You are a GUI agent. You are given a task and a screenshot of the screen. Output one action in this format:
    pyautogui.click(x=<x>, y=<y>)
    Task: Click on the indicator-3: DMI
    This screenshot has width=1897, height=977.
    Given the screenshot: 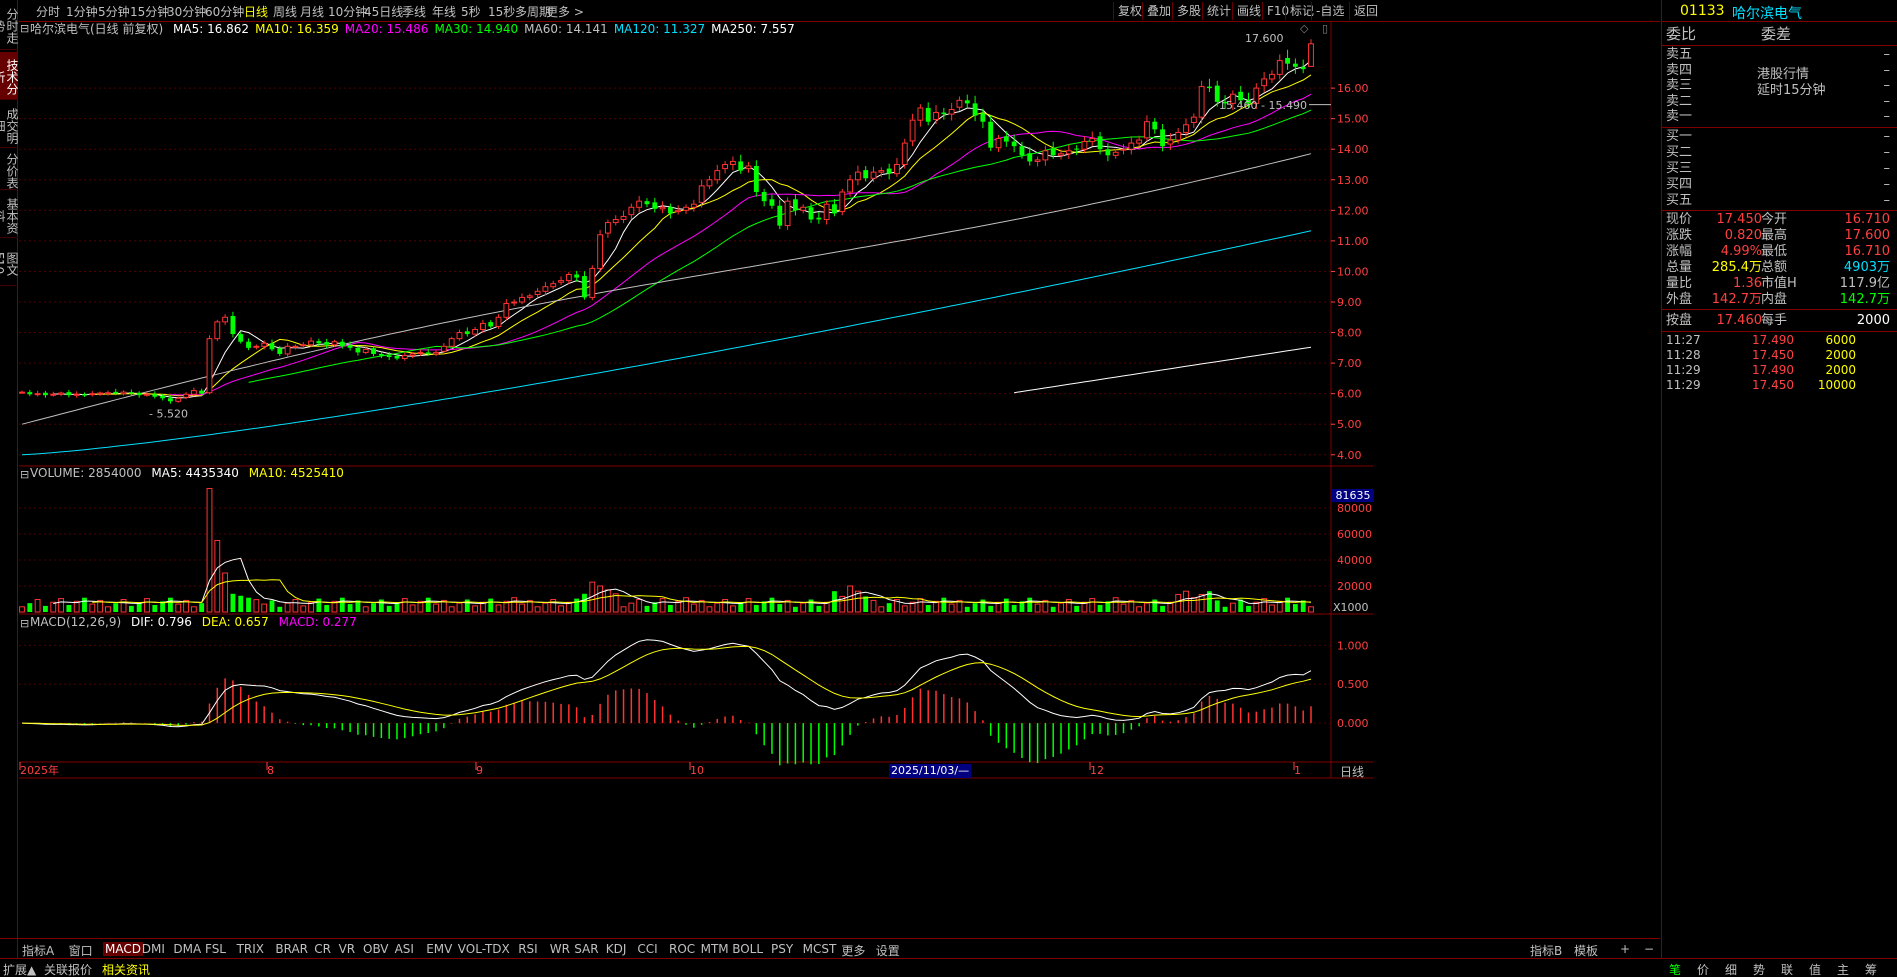 What is the action you would take?
    pyautogui.click(x=153, y=949)
    